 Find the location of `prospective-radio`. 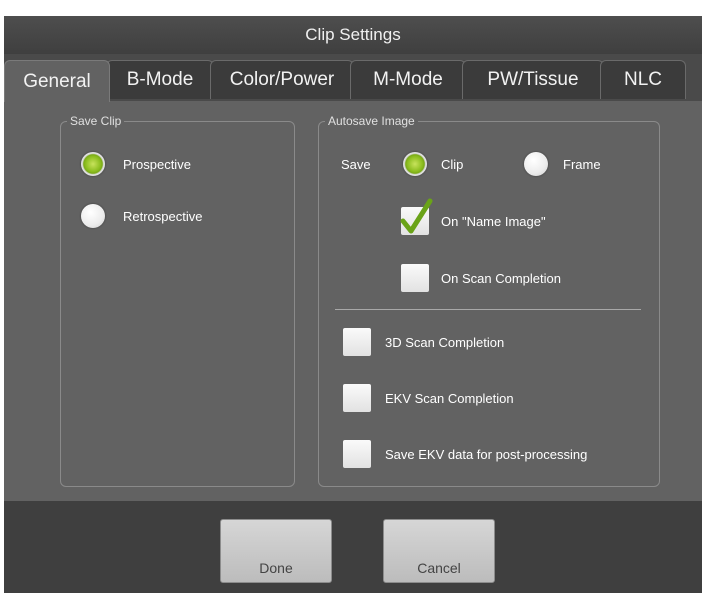

prospective-radio is located at coordinates (93, 164).